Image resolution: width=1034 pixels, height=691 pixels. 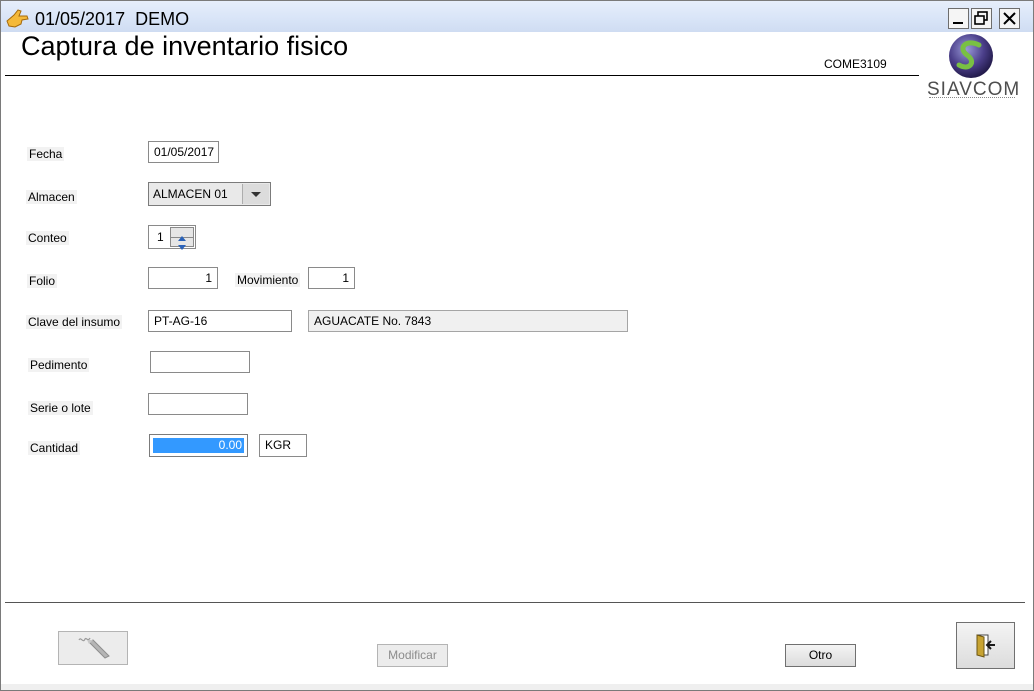 I want to click on pen-signature-icon, so click(x=94, y=648).